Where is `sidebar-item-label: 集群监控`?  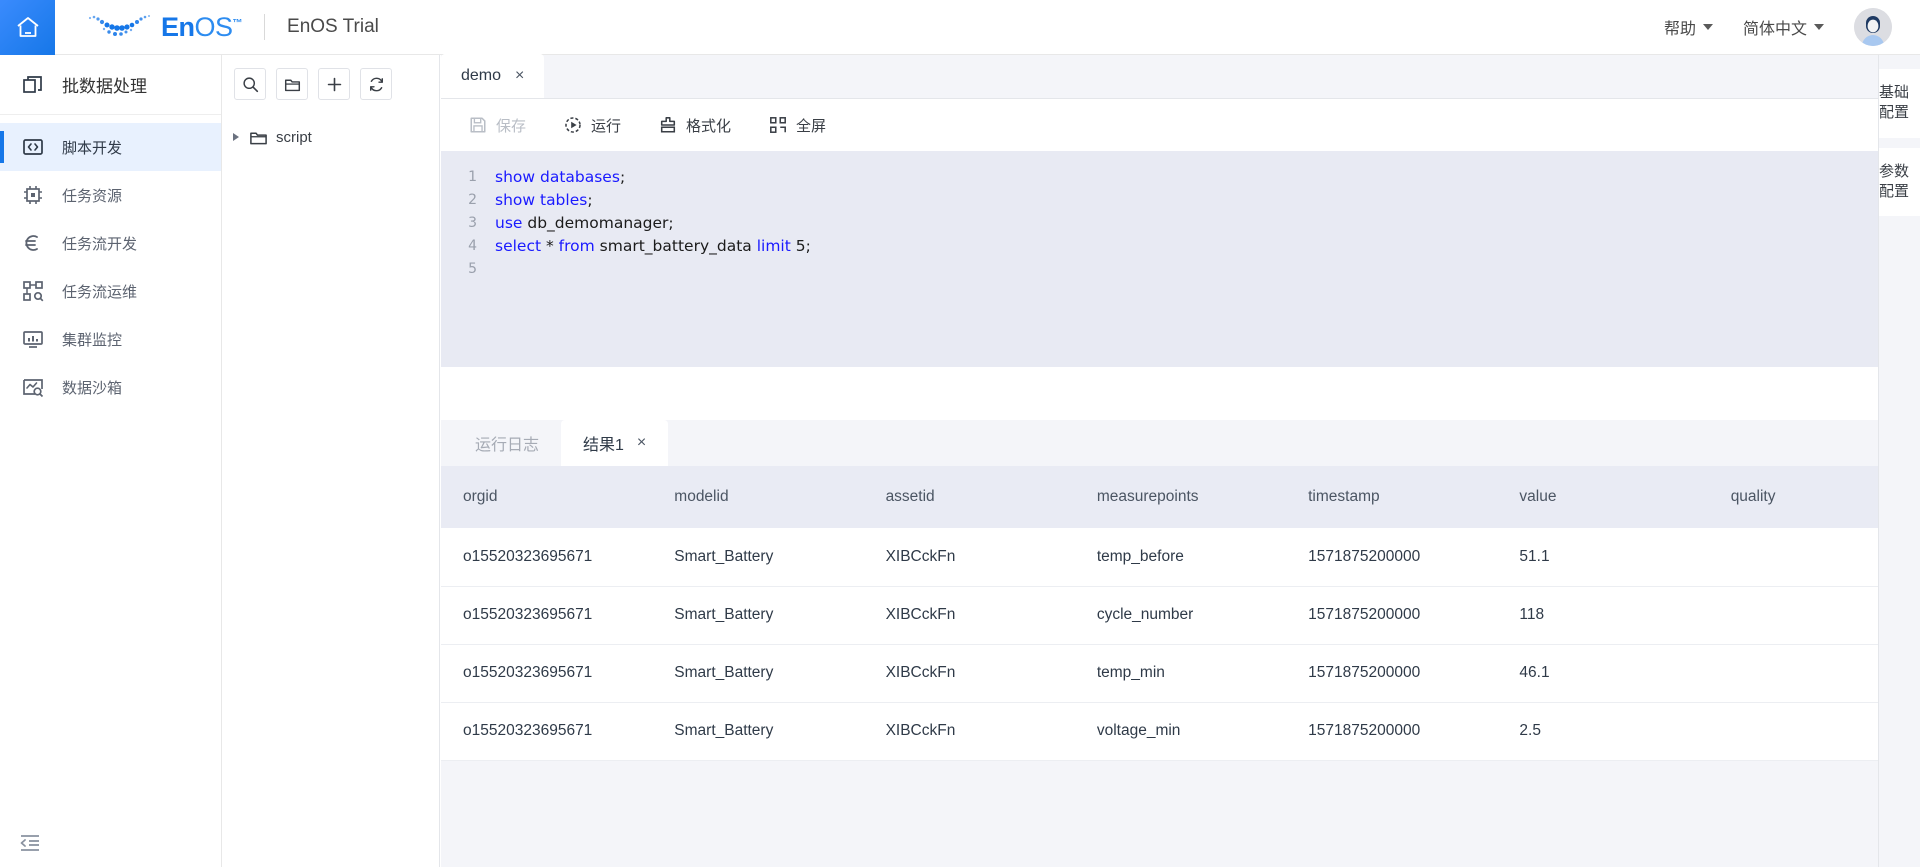 sidebar-item-label: 集群监控 is located at coordinates (92, 340).